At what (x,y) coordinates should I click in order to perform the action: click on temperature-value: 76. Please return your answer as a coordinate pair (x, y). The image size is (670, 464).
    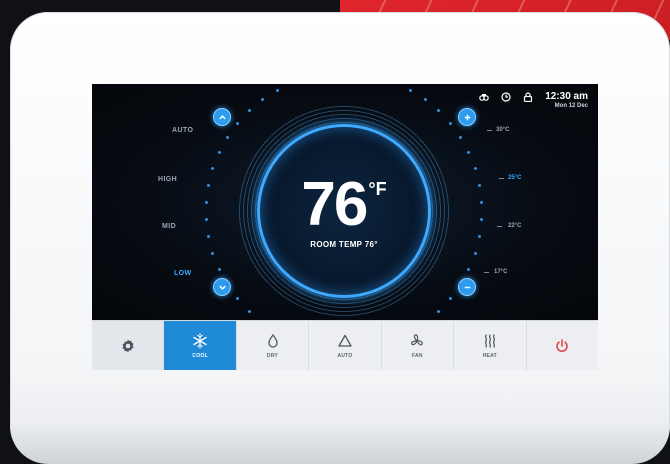
    Looking at the image, I should click on (334, 204).